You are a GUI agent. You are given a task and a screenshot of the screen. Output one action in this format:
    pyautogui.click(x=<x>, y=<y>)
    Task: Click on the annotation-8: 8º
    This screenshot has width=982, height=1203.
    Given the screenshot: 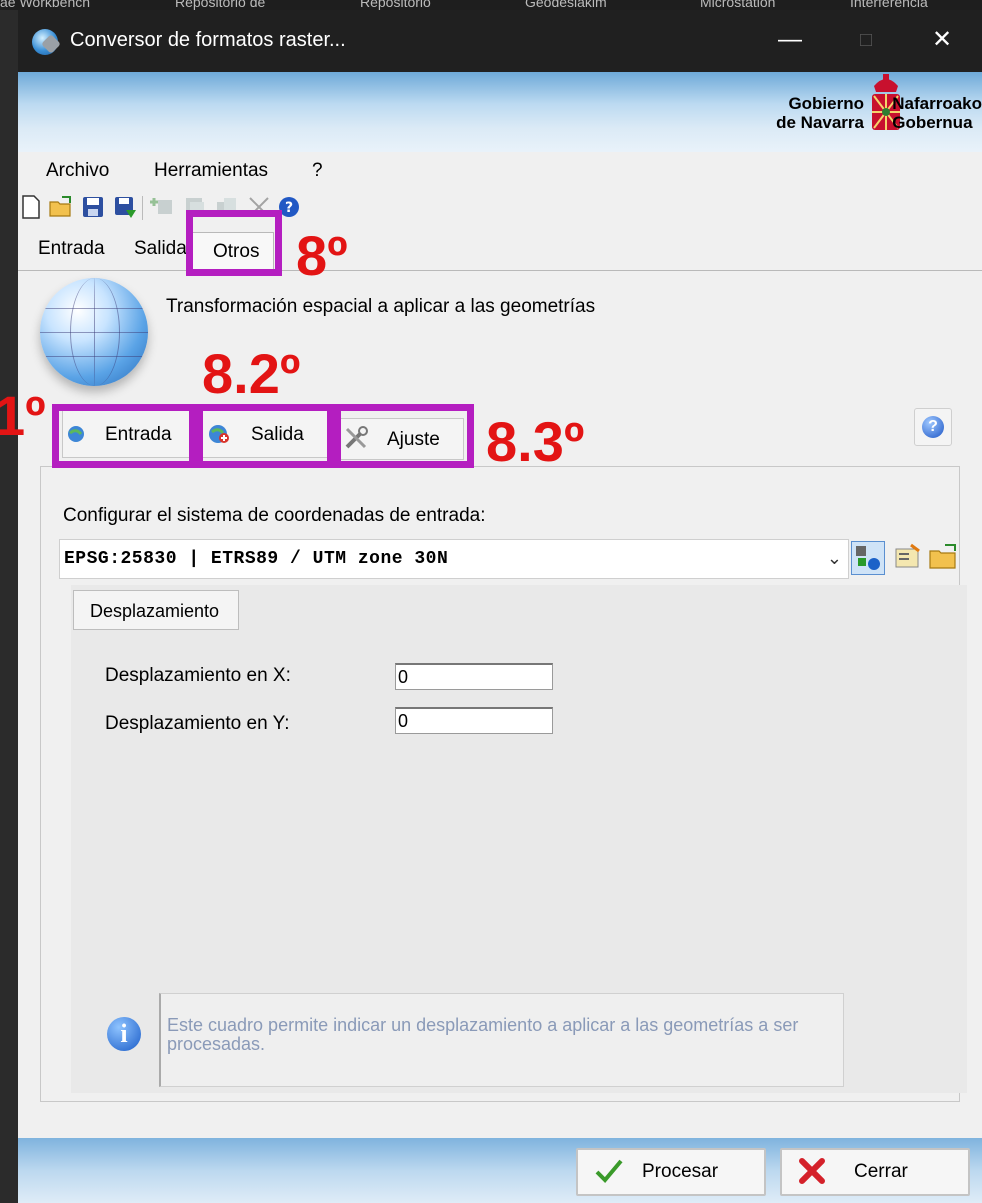 What is the action you would take?
    pyautogui.click(x=322, y=255)
    